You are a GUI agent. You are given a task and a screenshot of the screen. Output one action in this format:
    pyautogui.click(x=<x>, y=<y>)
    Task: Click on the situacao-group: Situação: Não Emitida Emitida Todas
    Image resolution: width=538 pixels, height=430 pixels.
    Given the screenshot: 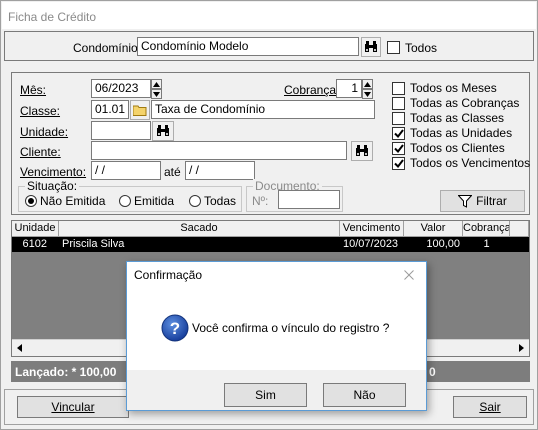 What is the action you would take?
    pyautogui.click(x=130, y=195)
    